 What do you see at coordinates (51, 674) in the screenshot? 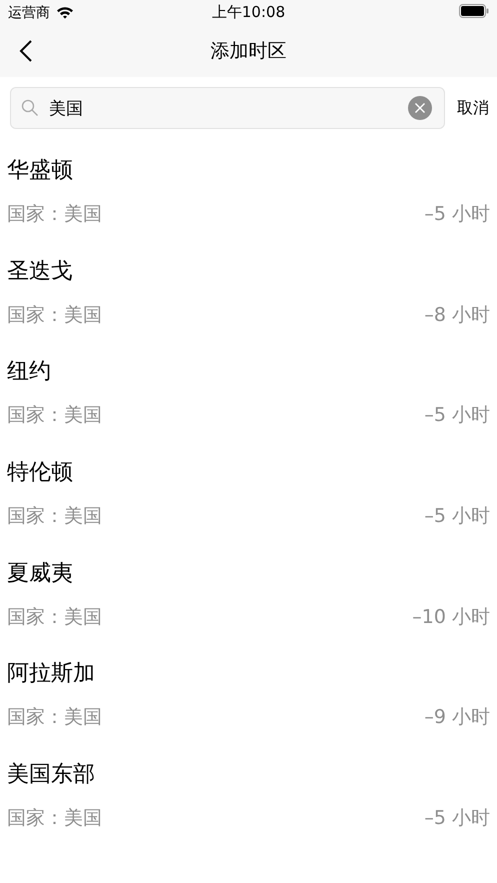
I see `city-name: 阿拉斯加` at bounding box center [51, 674].